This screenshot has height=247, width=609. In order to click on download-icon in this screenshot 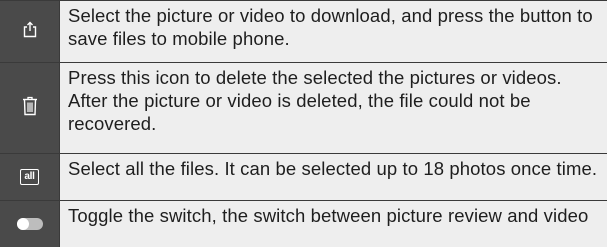, I will do `click(30, 32)`.